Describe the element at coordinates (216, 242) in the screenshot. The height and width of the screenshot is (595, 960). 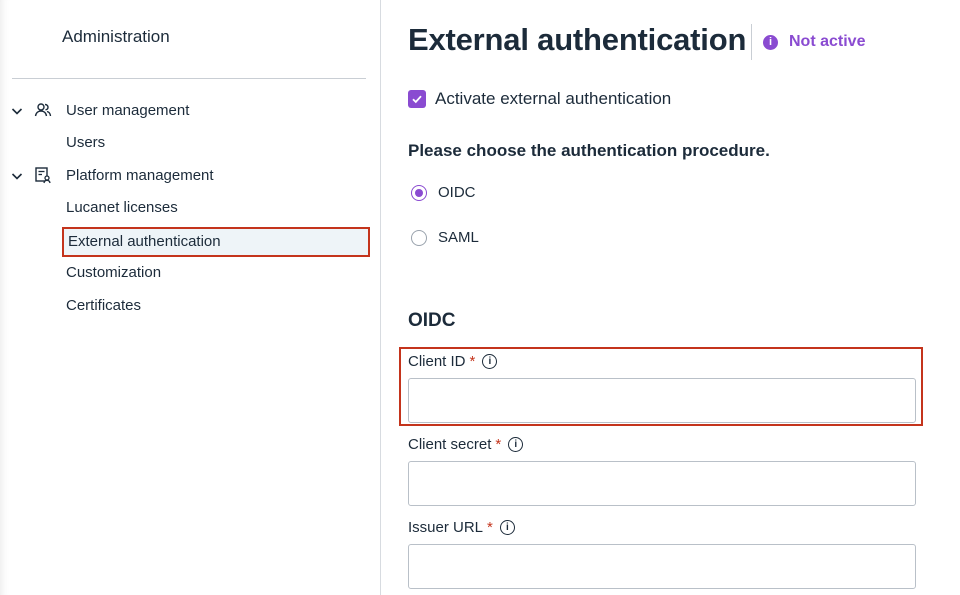
I see `sidebar-item-external-authentication: External authentication` at that location.